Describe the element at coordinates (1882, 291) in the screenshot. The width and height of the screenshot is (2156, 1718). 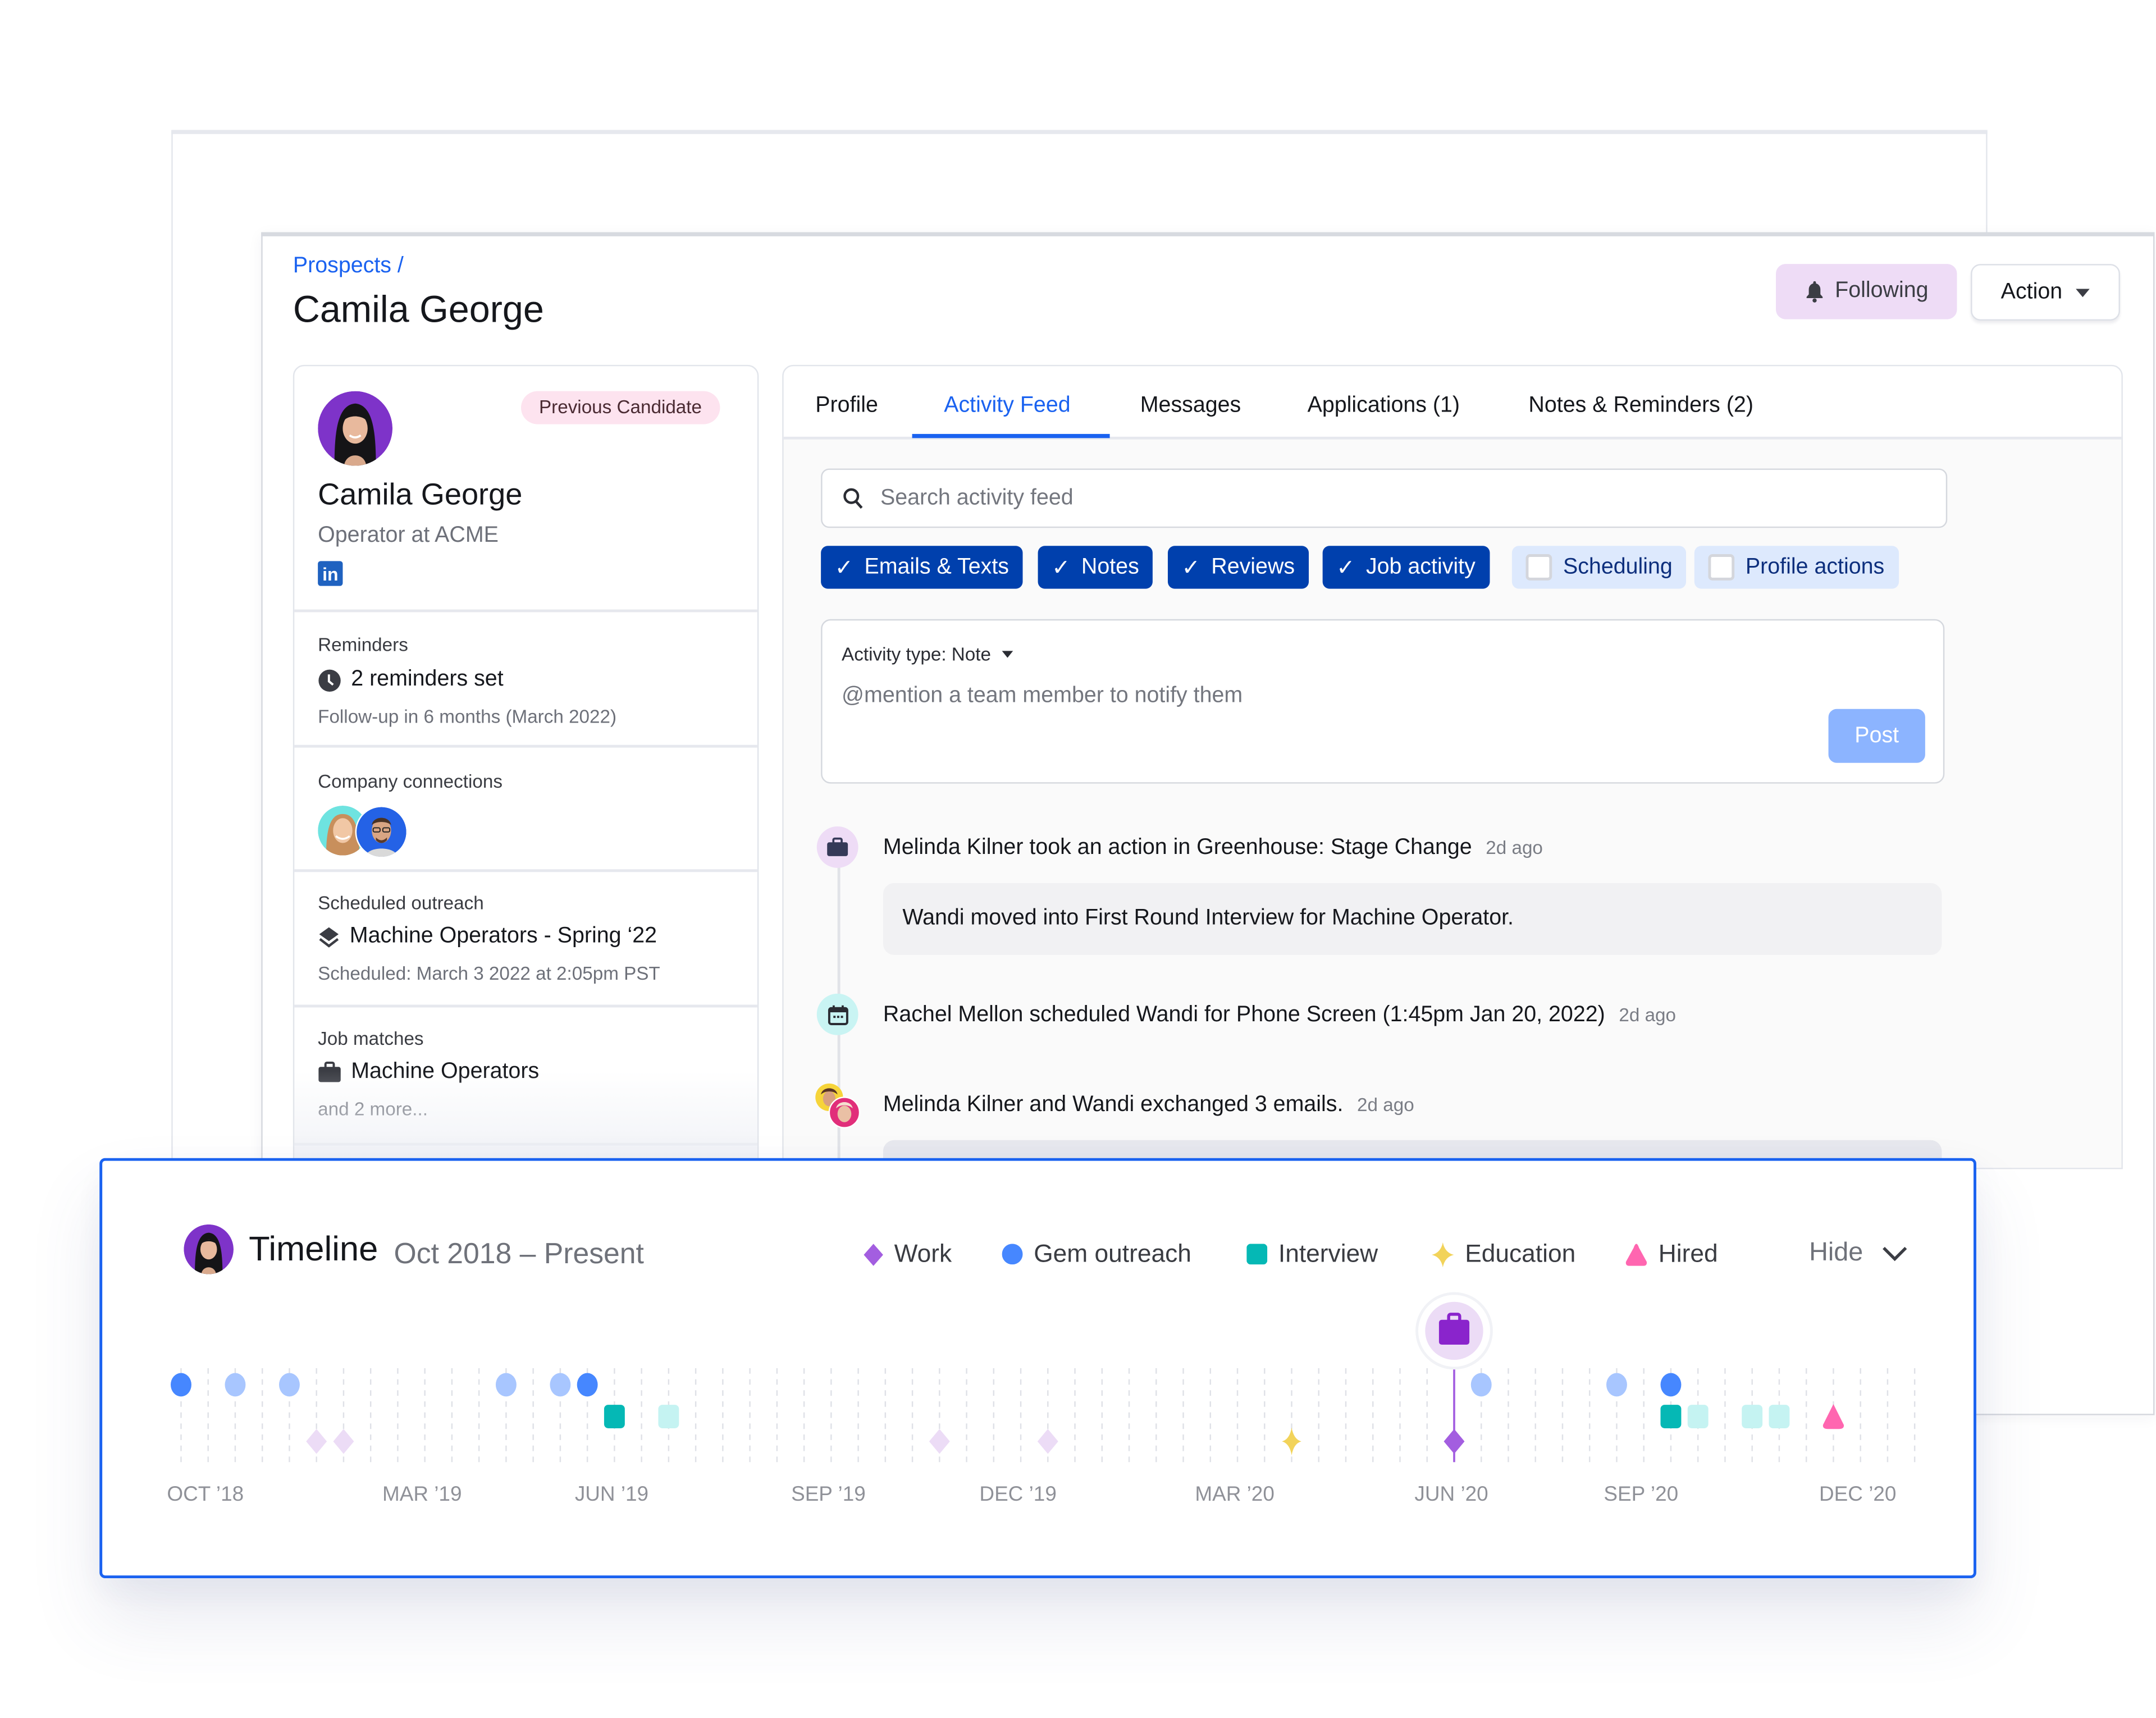
I see `following-label: Following` at that location.